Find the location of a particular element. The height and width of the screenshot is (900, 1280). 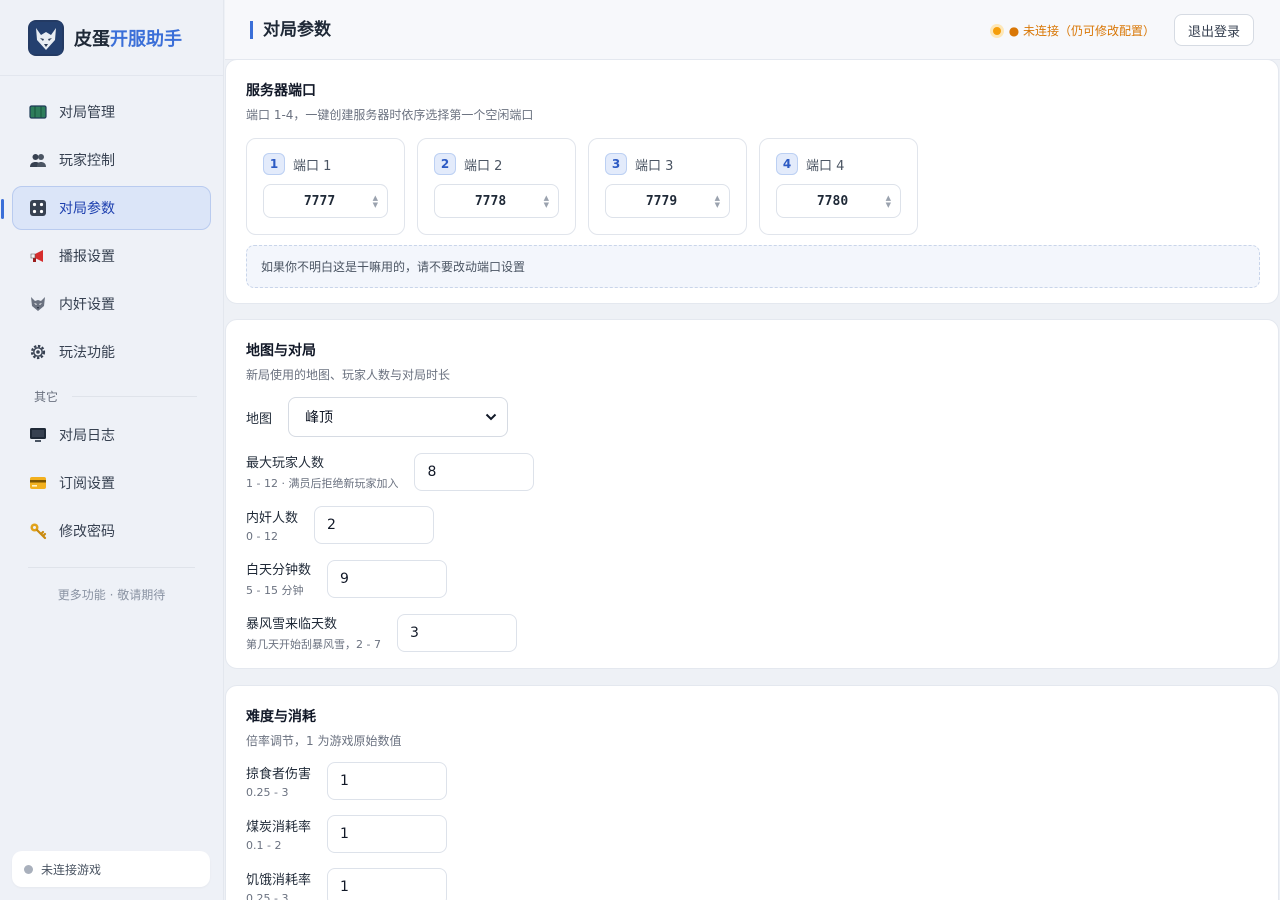

field-label: 内奸人数 is located at coordinates (272, 518).